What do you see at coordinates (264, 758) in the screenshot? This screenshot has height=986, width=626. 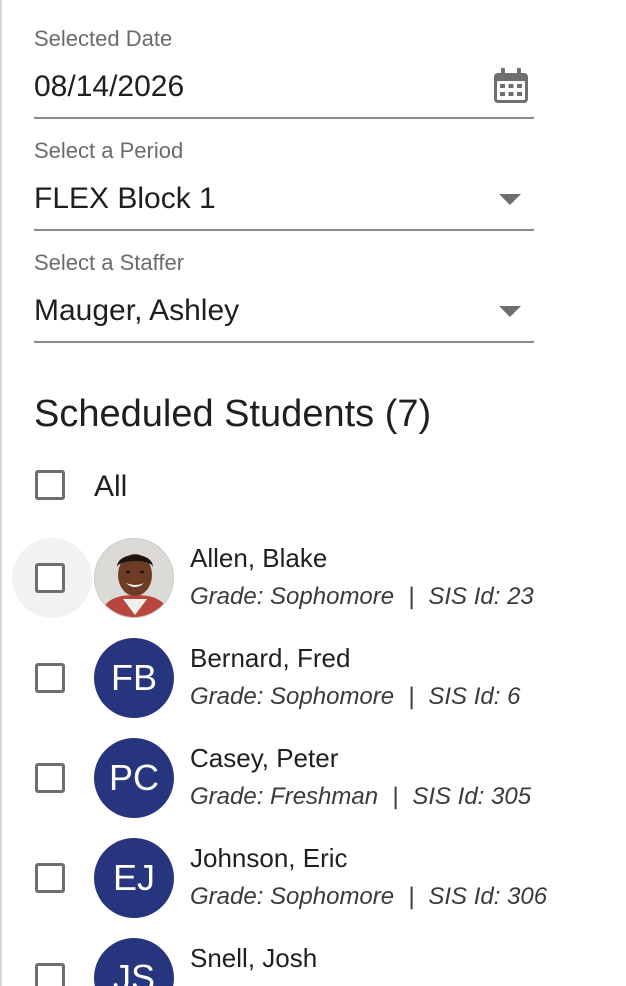 I see `student-name: Casey, Peter` at bounding box center [264, 758].